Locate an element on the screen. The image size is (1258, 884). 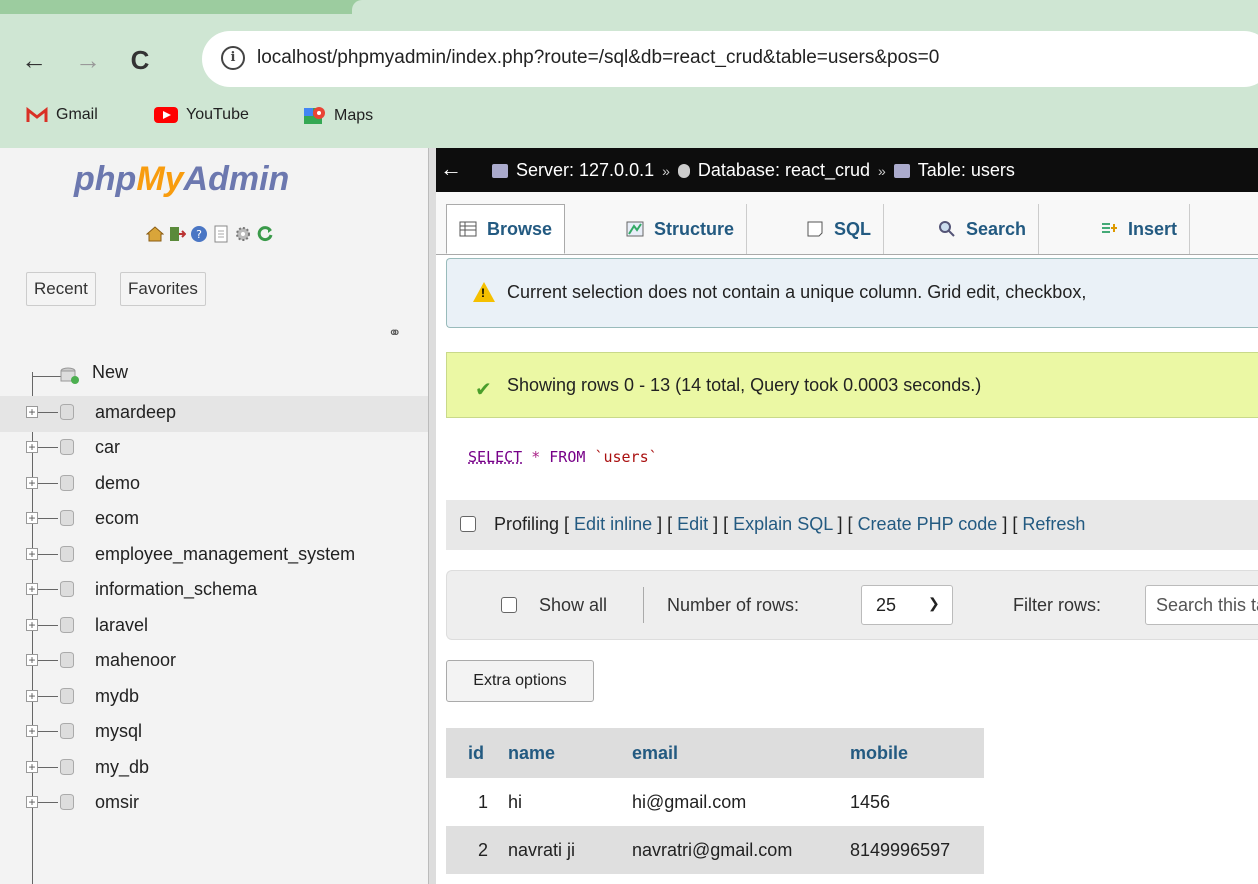
tree-item-database: + omsir is located at coordinates (214, 804).